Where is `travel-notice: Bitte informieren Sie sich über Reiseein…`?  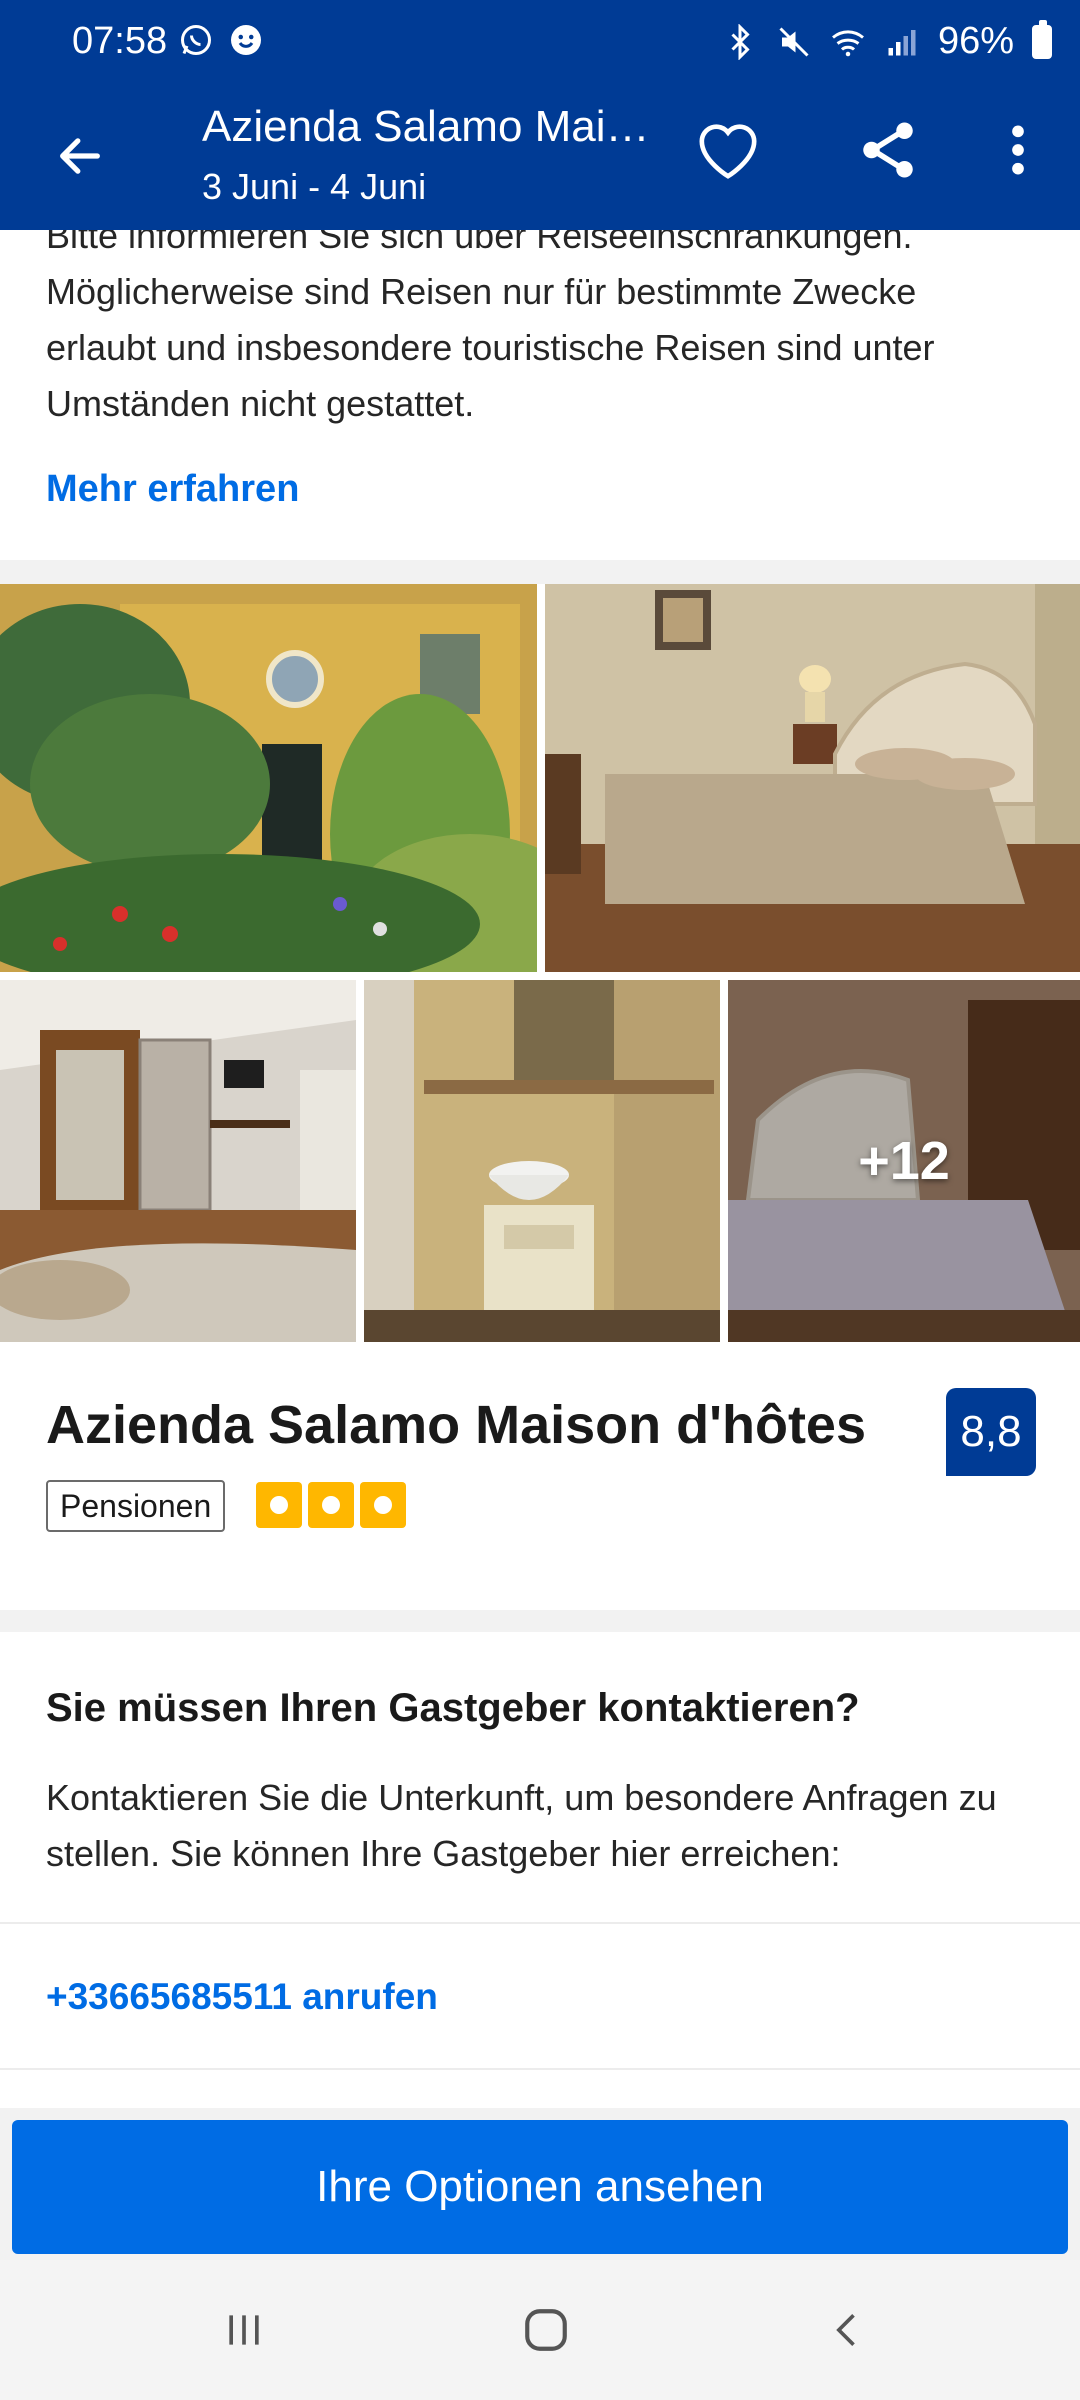
travel-notice: Bitte informieren Sie sich über Reiseein… is located at coordinates (540, 395).